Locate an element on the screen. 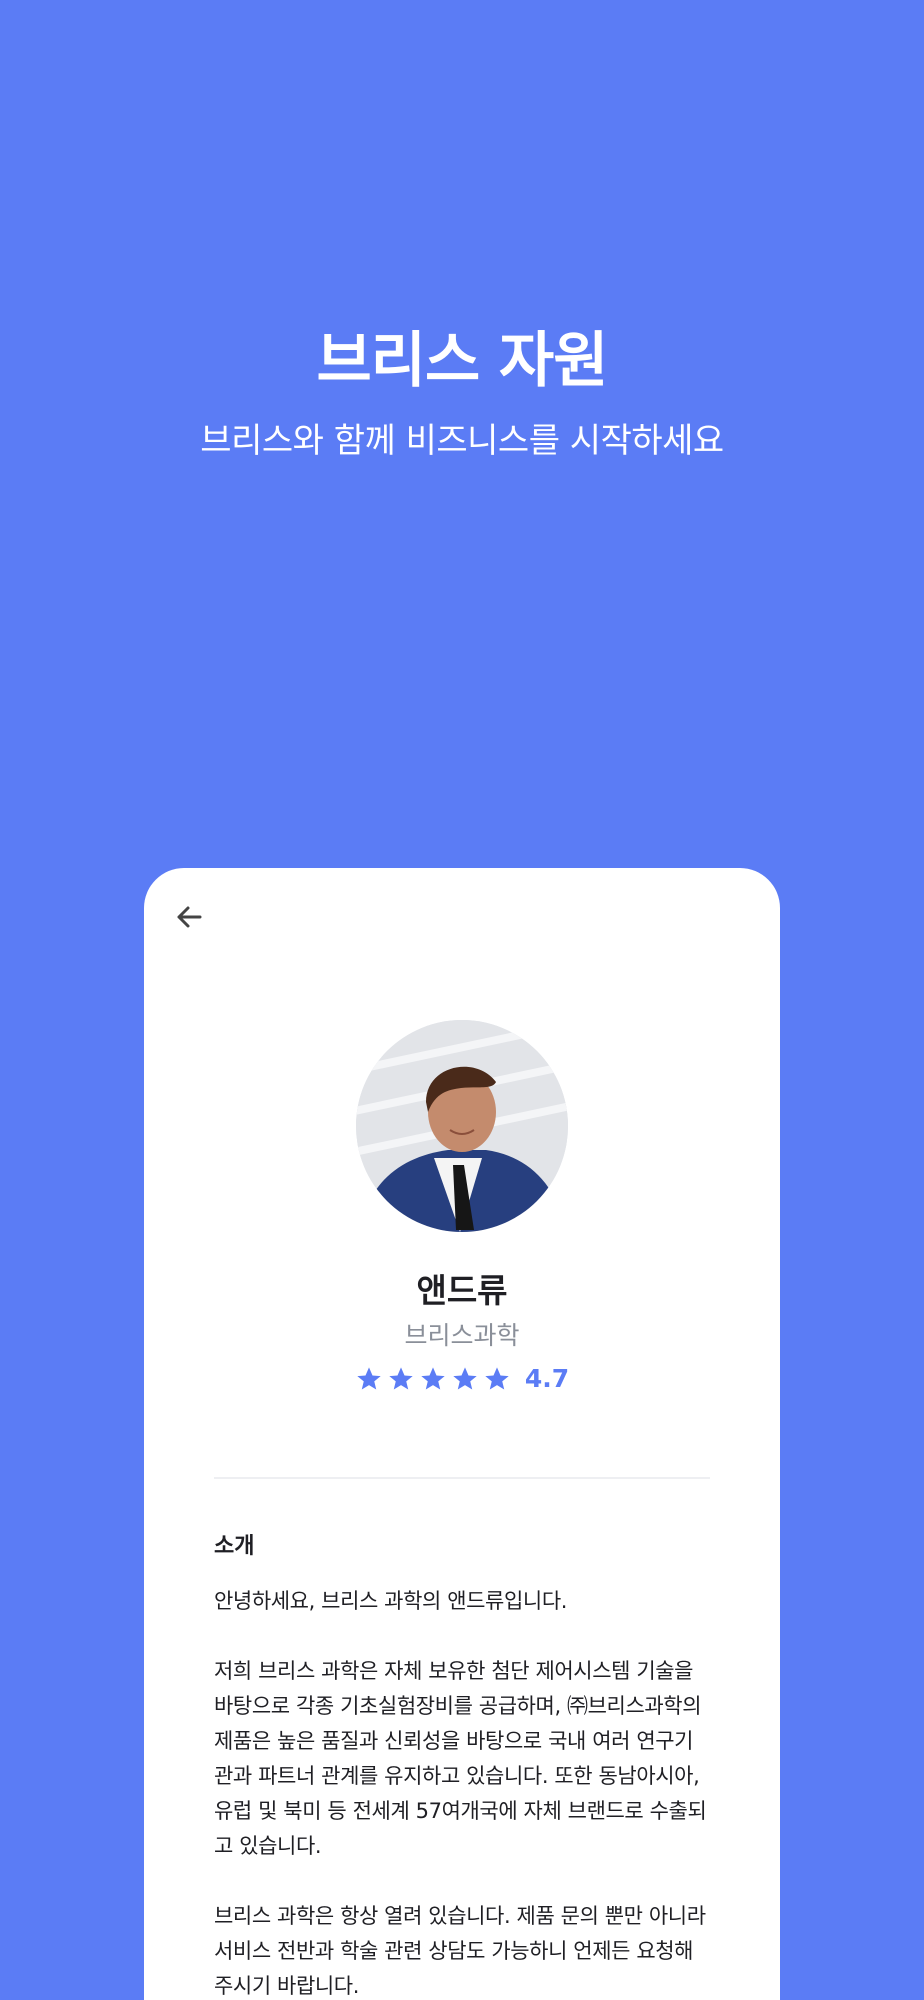 The height and width of the screenshot is (2000, 924). profile-name: 앤드류 is located at coordinates (462, 1290).